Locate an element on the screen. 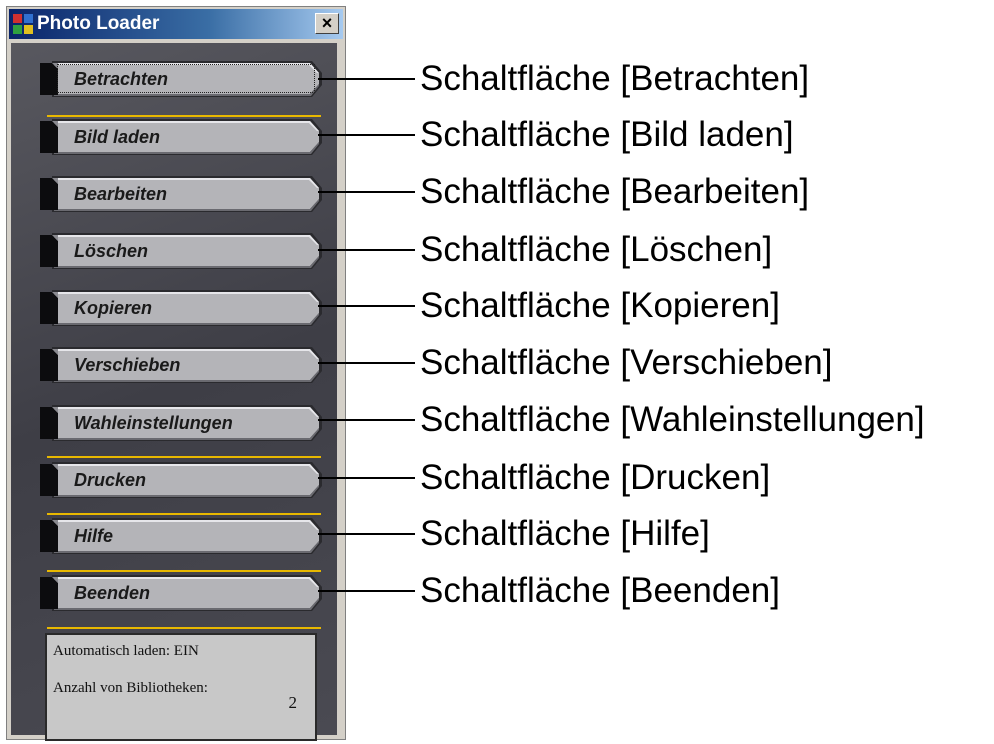 The width and height of the screenshot is (994, 744). callout-label: Schaltfläche [Kopieren] is located at coordinates (600, 305).